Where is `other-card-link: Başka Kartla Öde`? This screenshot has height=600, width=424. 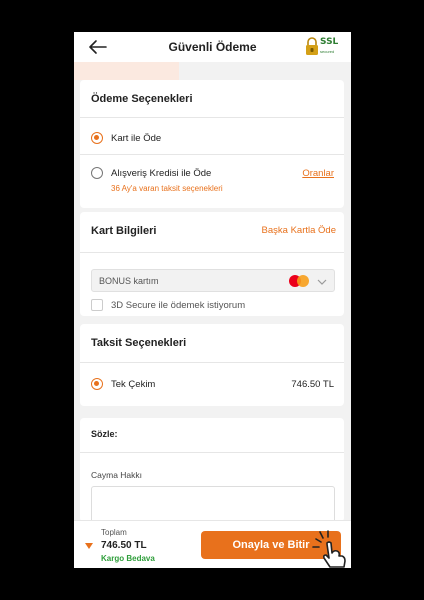
other-card-link: Başka Kartla Öde is located at coordinates (299, 230).